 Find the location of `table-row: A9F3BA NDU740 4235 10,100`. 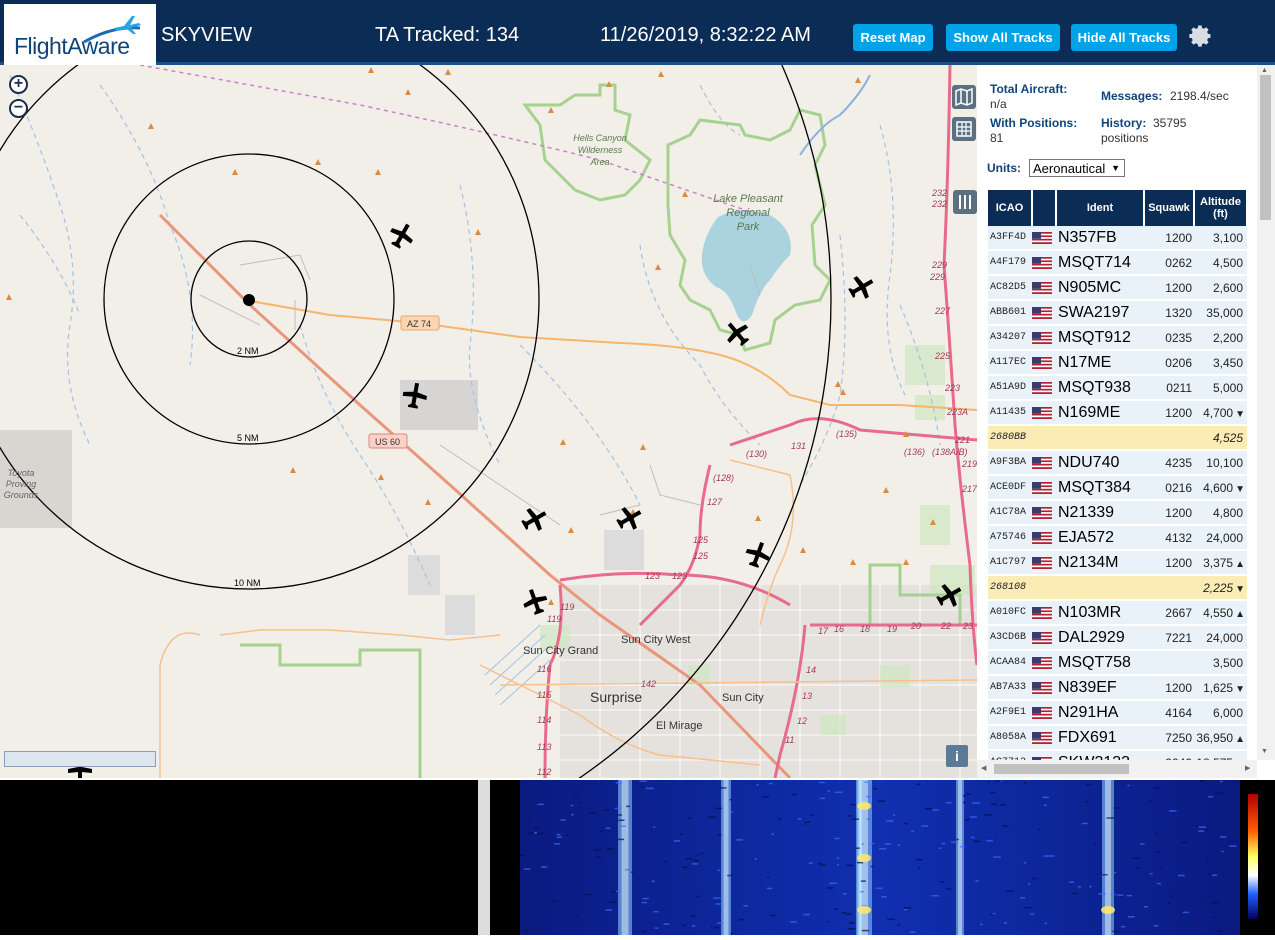

table-row: A9F3BA NDU740 4235 10,100 is located at coordinates (1117, 463).